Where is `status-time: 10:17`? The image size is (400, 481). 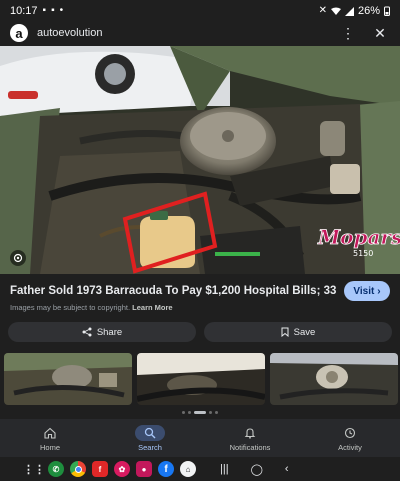 status-time: 10:17 is located at coordinates (24, 11).